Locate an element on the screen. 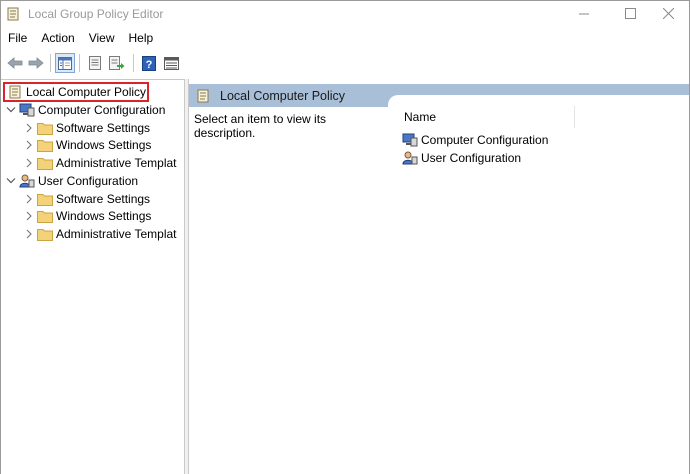 This screenshot has height=474, width=690. column-separator is located at coordinates (574, 117).